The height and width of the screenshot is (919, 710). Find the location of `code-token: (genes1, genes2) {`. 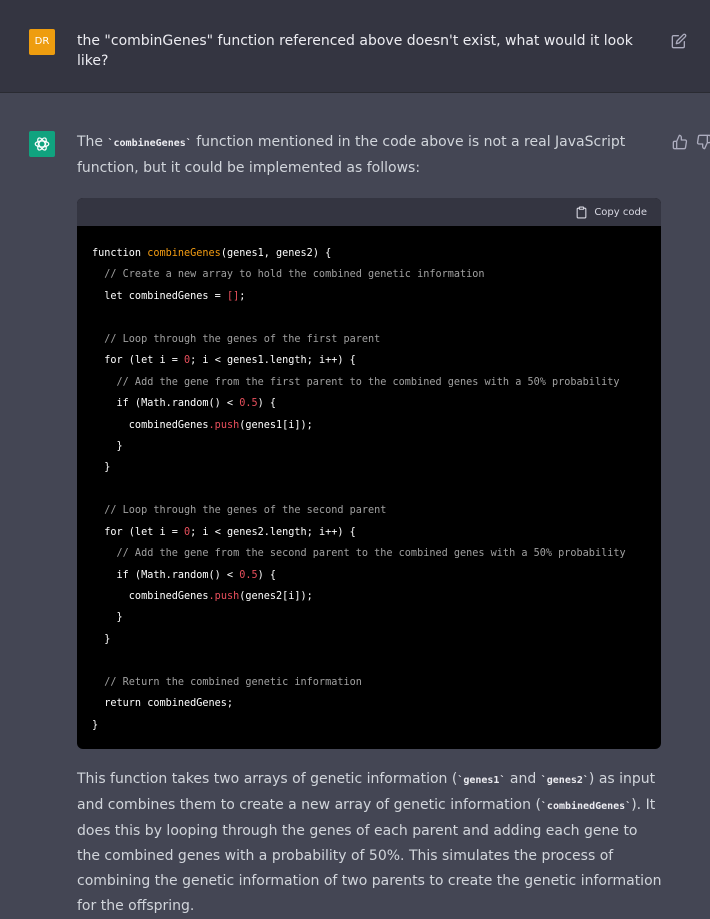

code-token: (genes1, genes2) { is located at coordinates (276, 253).